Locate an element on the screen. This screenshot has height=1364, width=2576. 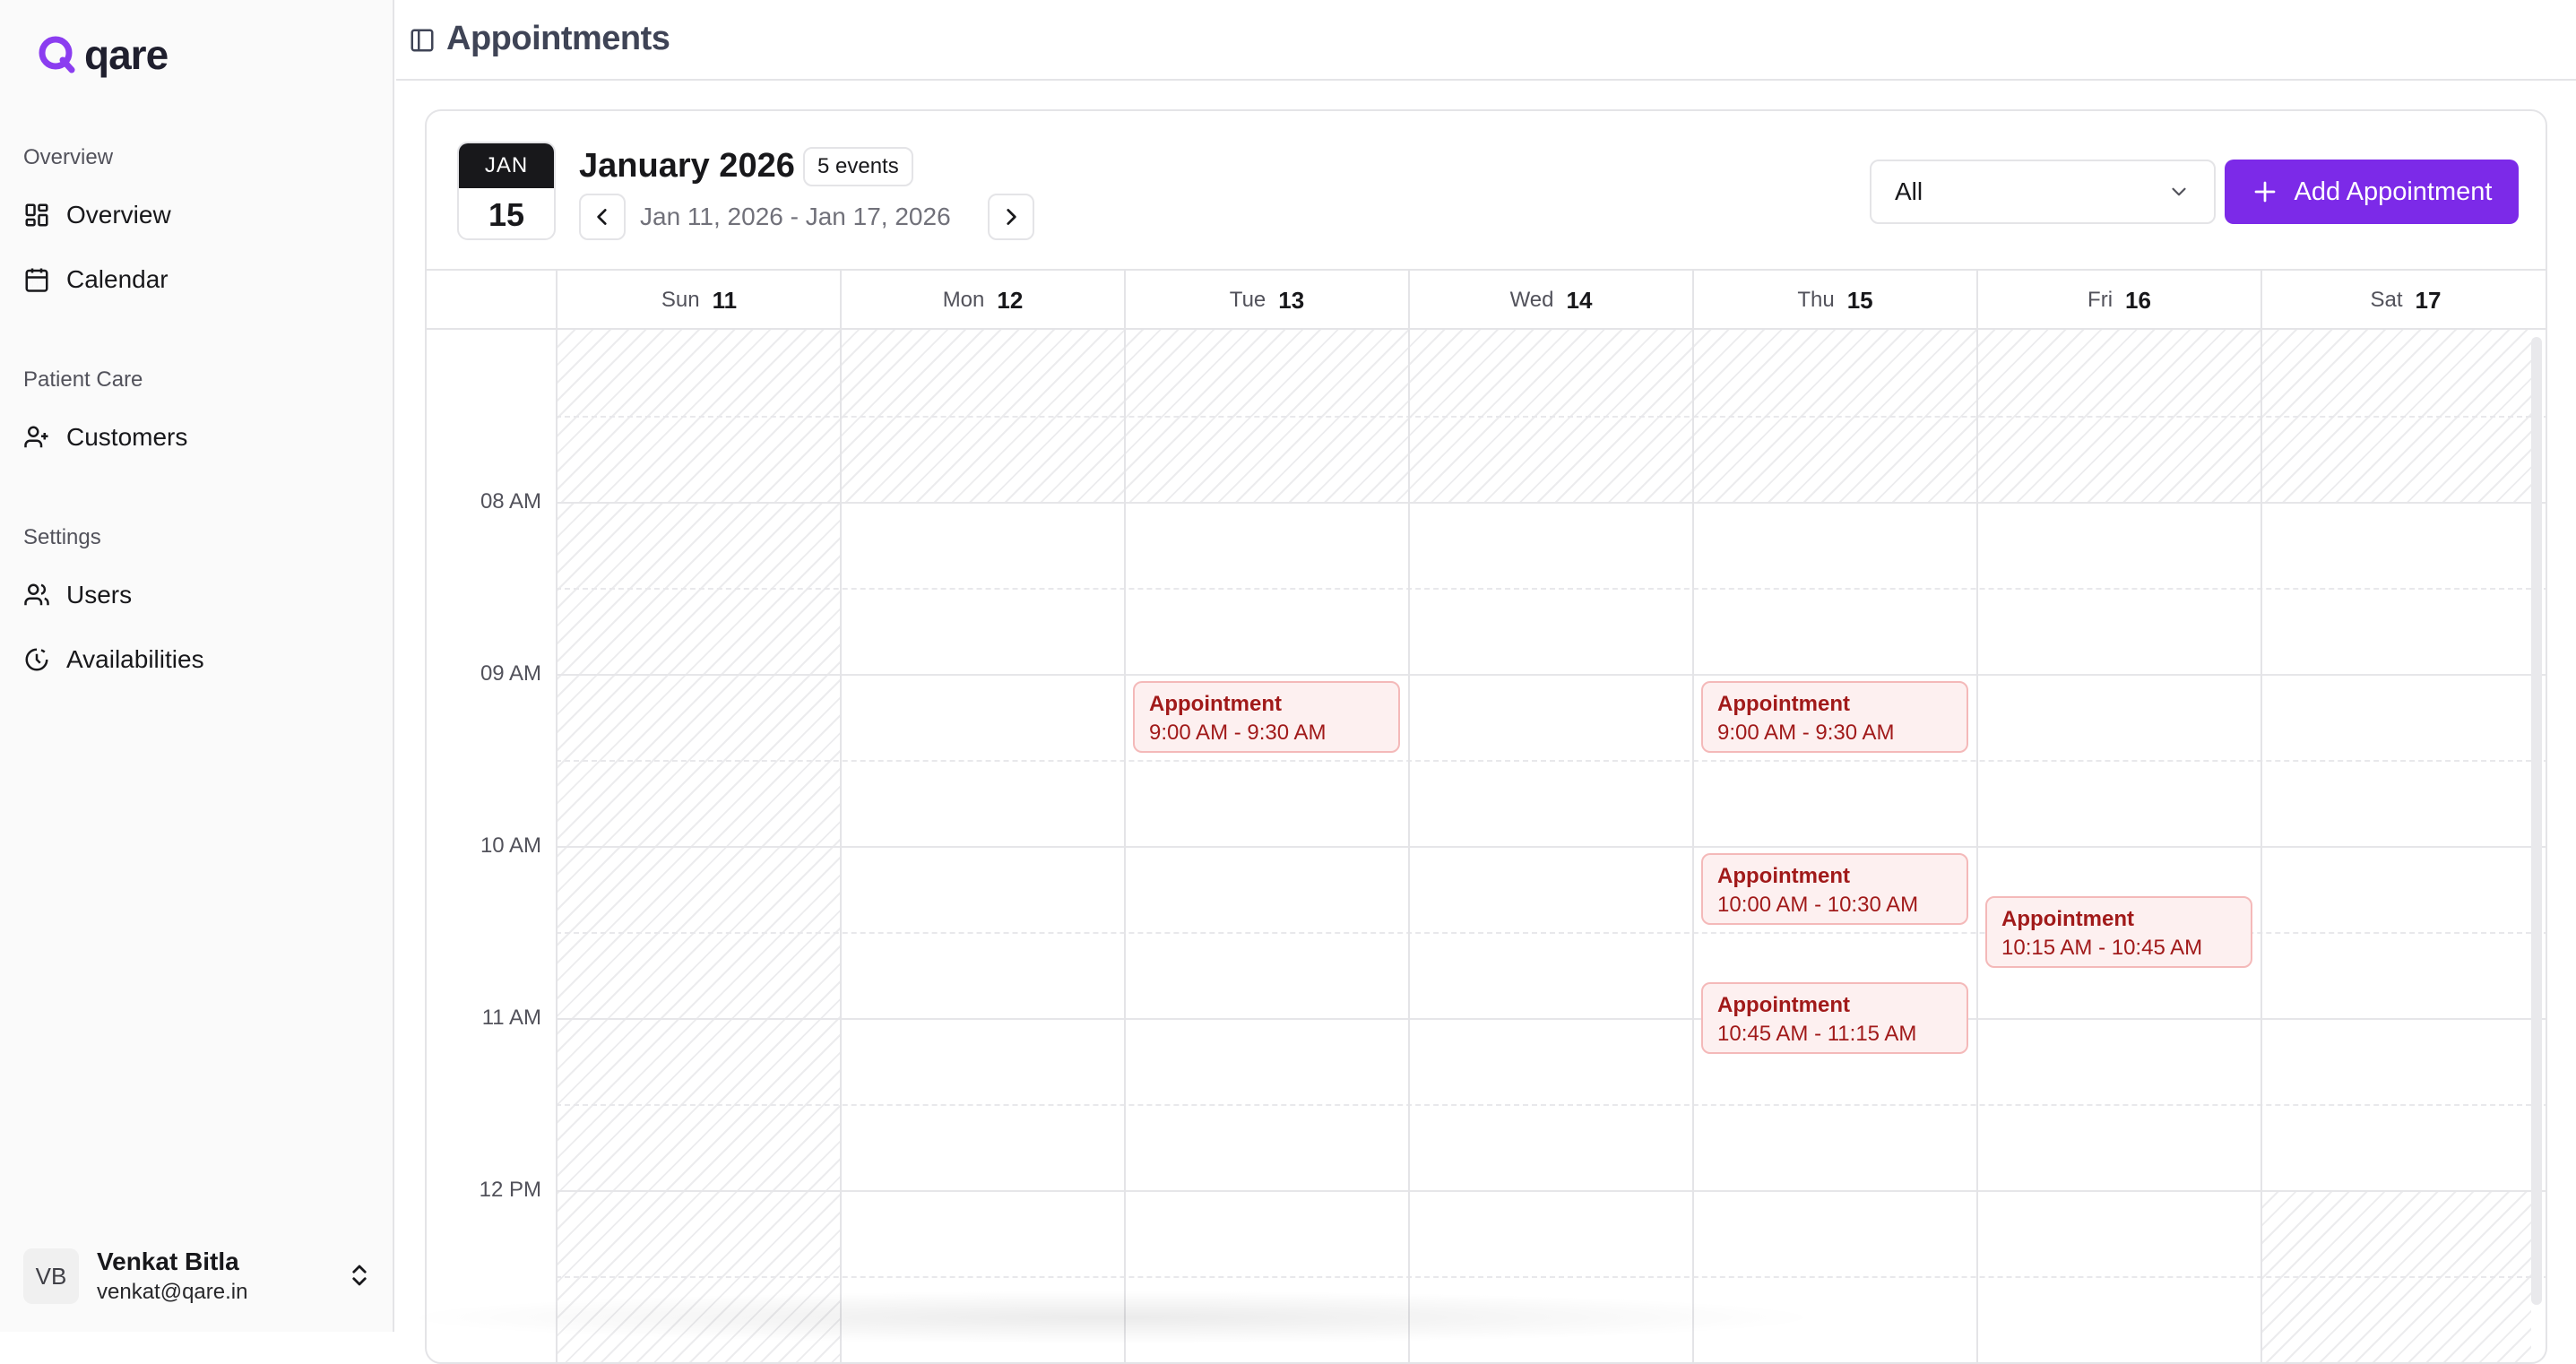
qare-logo-icon is located at coordinates (57, 54).